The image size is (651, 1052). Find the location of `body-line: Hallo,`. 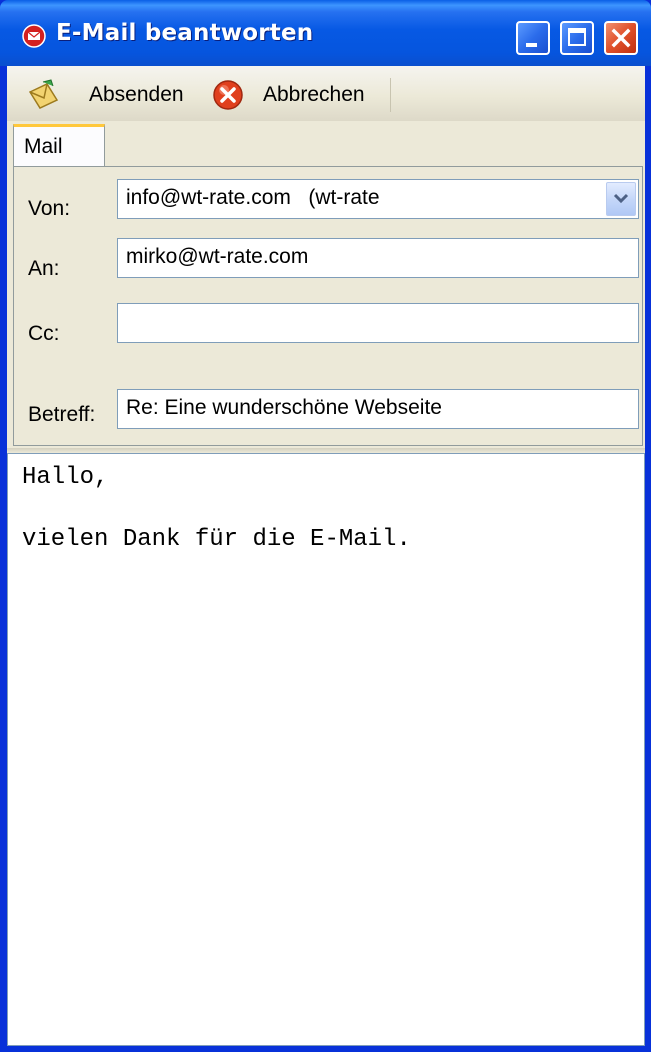

body-line: Hallo, is located at coordinates (65, 477).